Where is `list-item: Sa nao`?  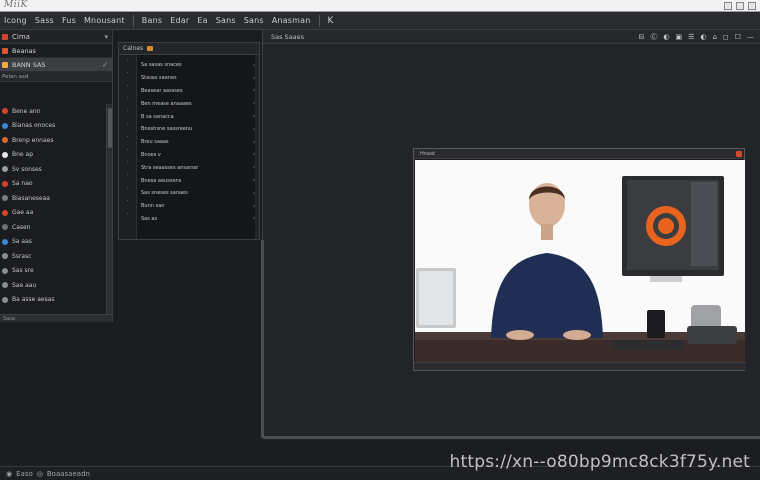
list-item: Sa nao is located at coordinates (53, 184).